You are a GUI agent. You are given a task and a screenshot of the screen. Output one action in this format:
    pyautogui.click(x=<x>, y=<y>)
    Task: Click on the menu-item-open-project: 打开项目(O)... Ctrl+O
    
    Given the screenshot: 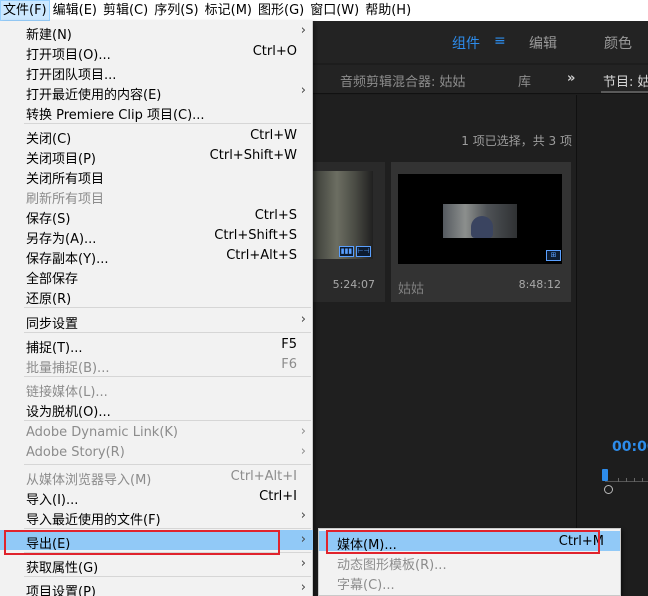 What is the action you would take?
    pyautogui.click(x=156, y=52)
    